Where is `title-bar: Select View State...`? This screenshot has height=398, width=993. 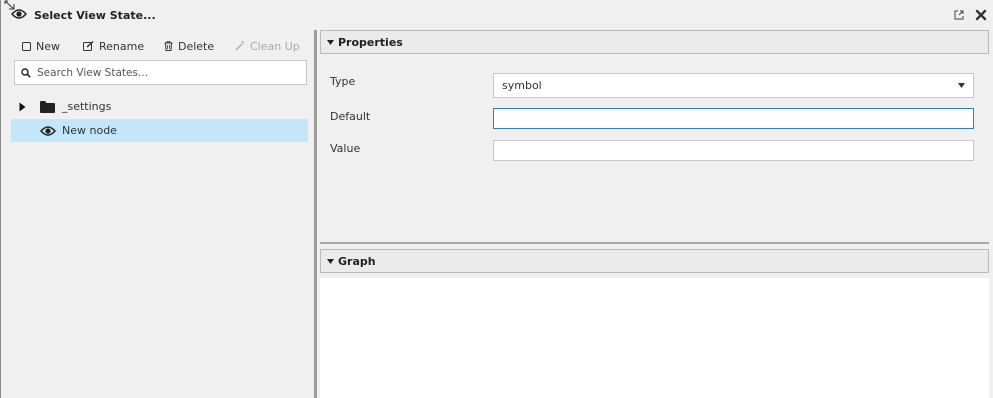
title-bar: Select View State... is located at coordinates (497, 15).